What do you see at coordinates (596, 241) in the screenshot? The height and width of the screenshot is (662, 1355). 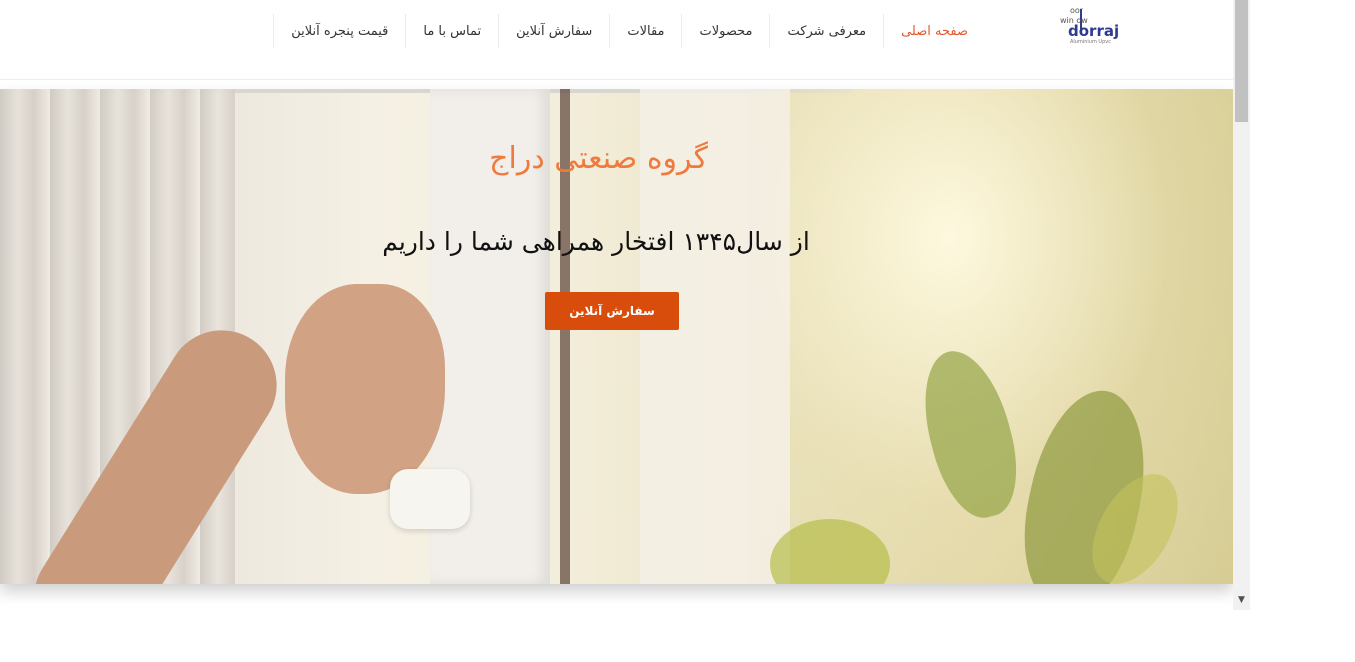 I see `hero-subtitle: از سال۱۳۴۵ افتخار همراهی شما را داریم` at bounding box center [596, 241].